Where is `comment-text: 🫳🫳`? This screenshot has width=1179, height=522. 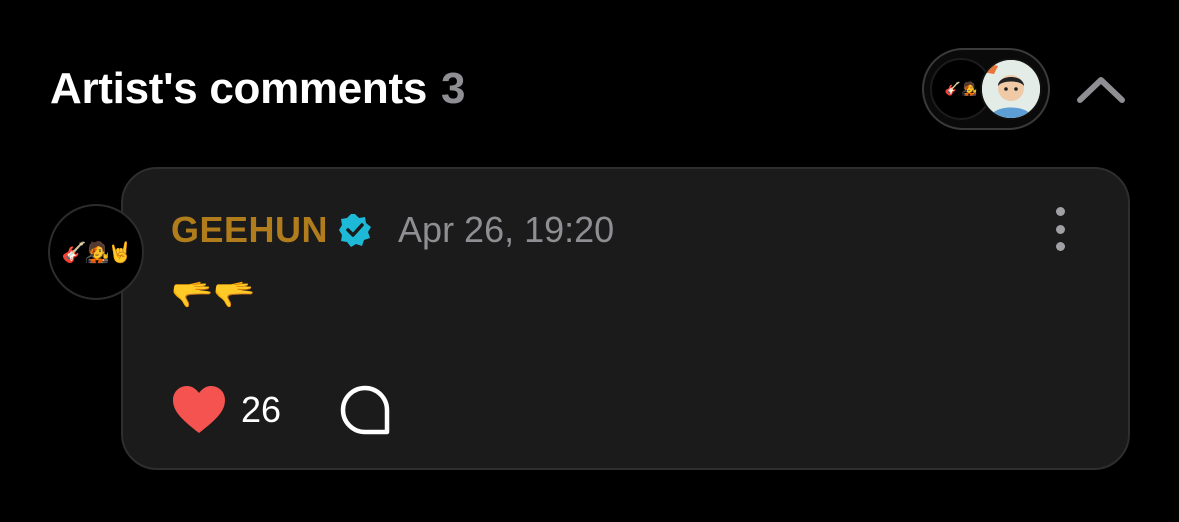 comment-text: 🫳🫳 is located at coordinates (213, 295).